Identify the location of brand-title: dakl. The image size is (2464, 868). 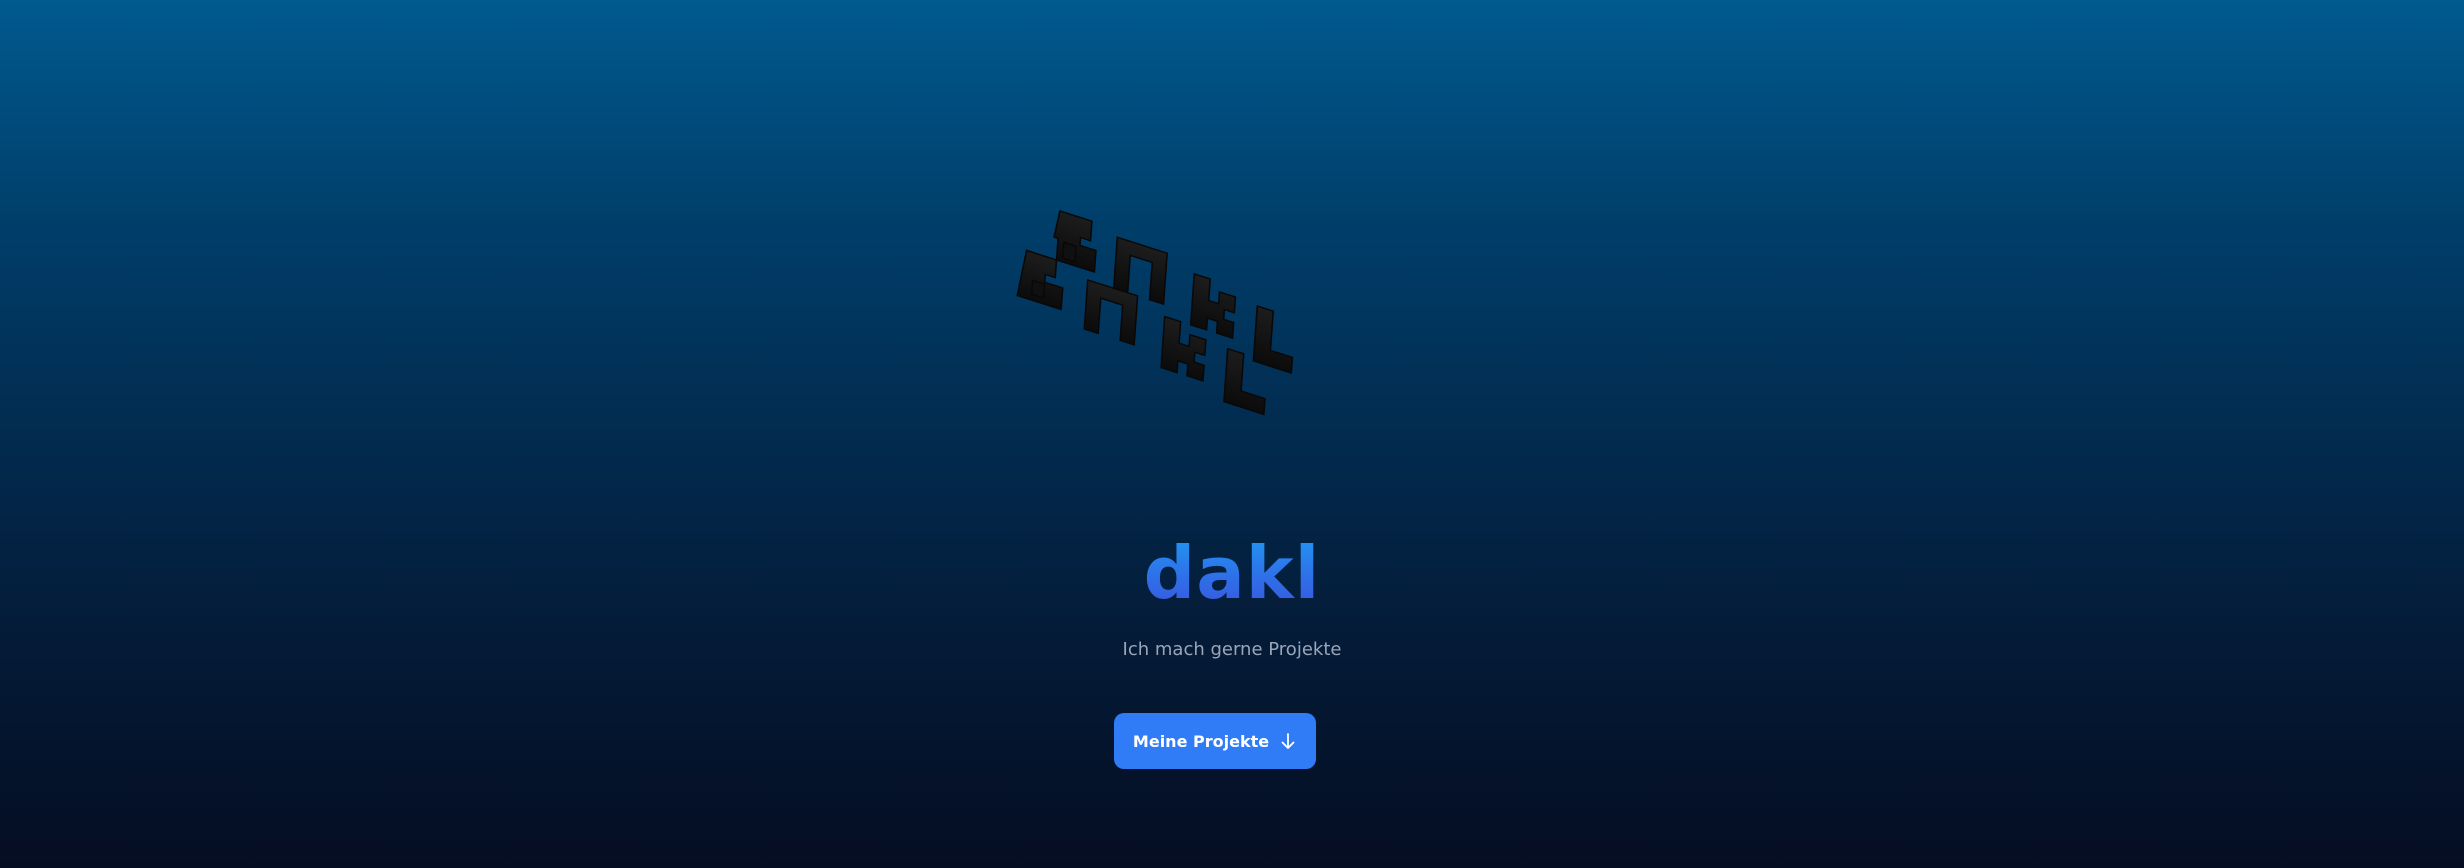
(1232, 573).